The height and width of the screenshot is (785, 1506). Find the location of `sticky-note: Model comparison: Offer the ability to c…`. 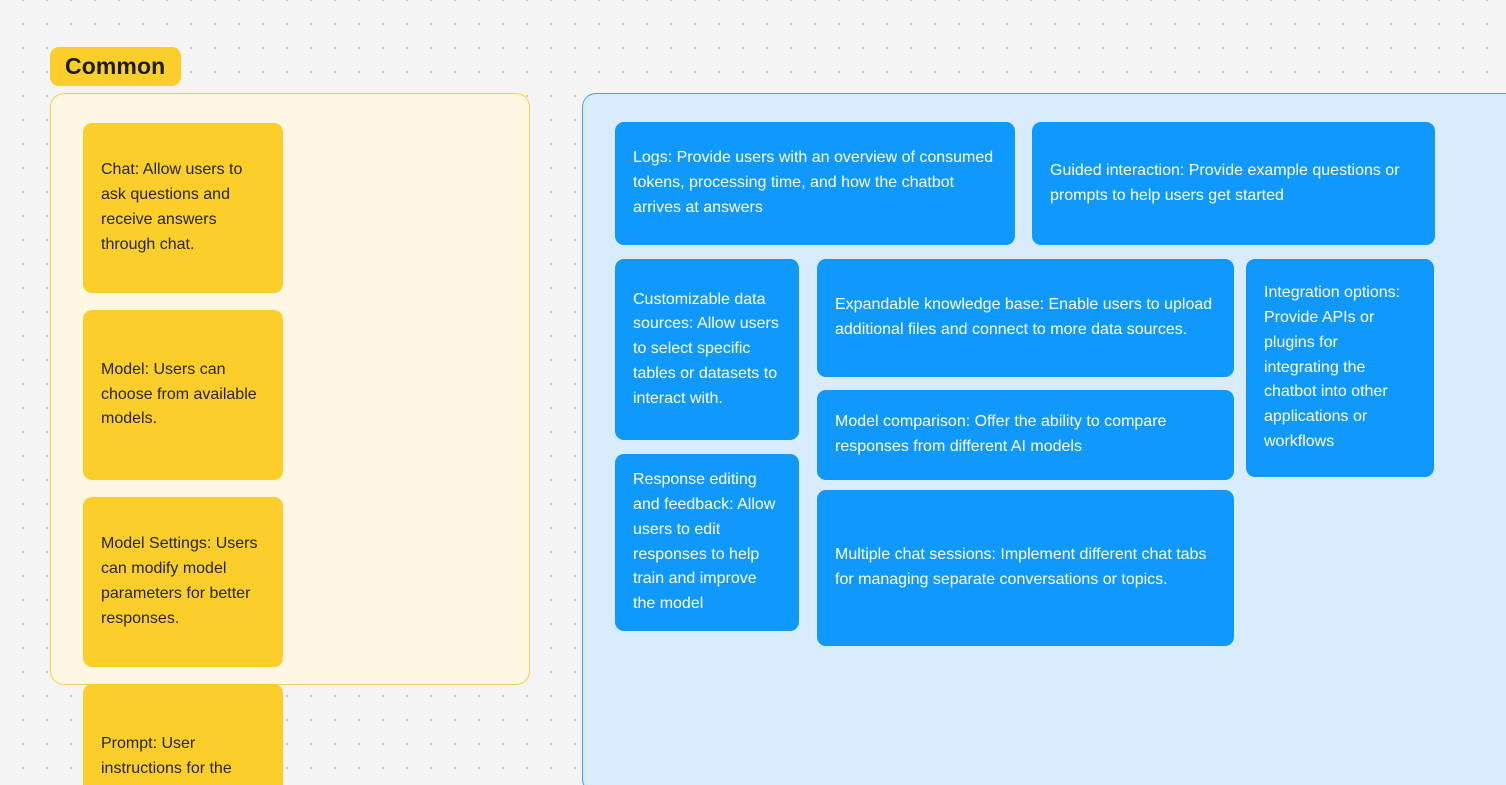

sticky-note: Model comparison: Offer the ability to c… is located at coordinates (1025, 435).